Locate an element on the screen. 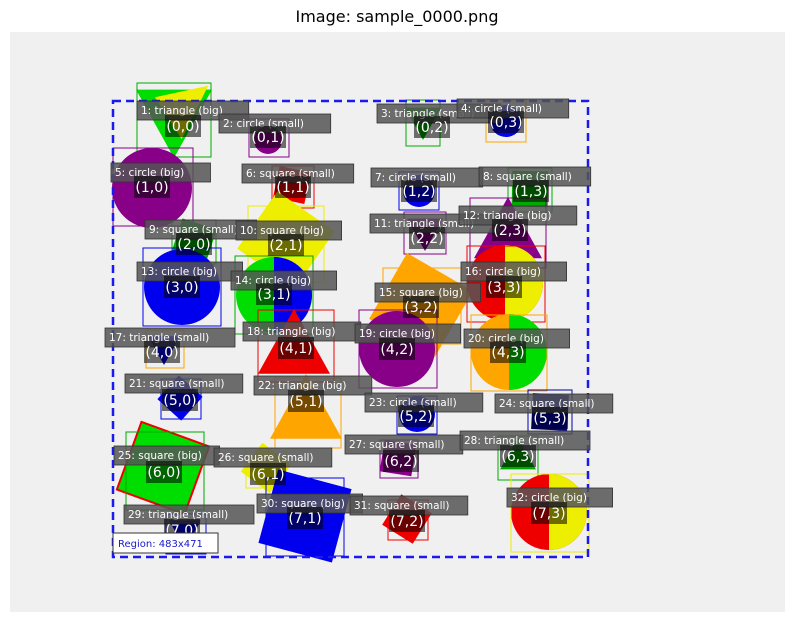 Image resolution: width=794 pixels, height=623 pixels. grid-label-24: (5,3) is located at coordinates (549, 419).